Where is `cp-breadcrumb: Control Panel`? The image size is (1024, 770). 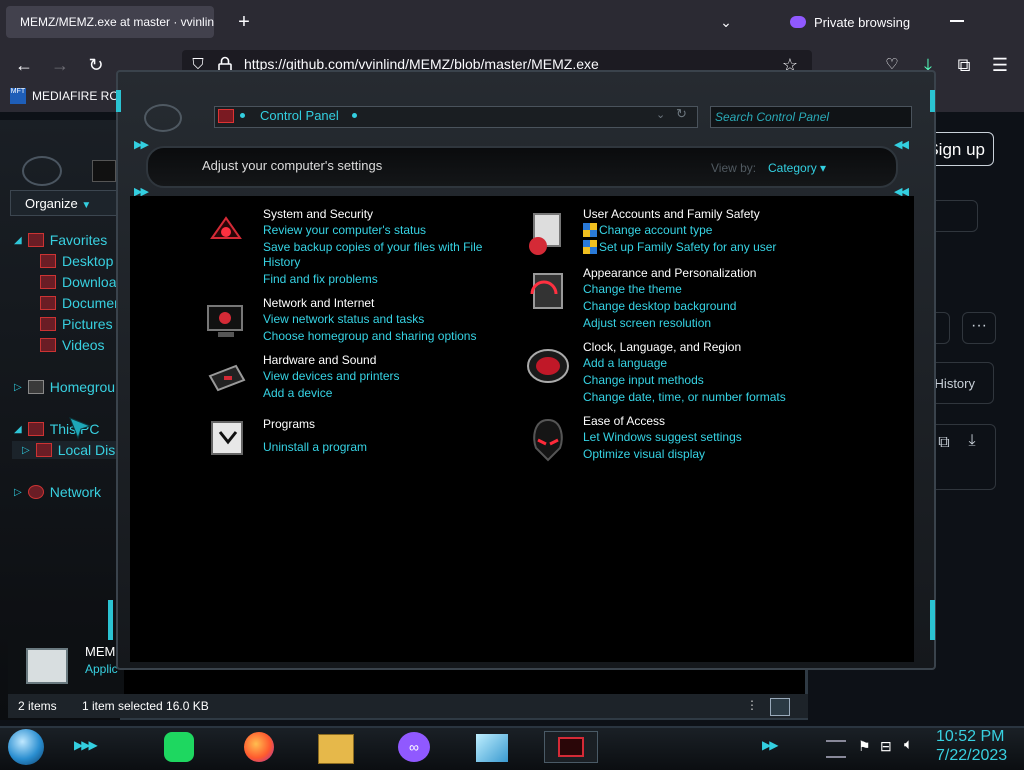
cp-breadcrumb: Control Panel is located at coordinates (299, 115).